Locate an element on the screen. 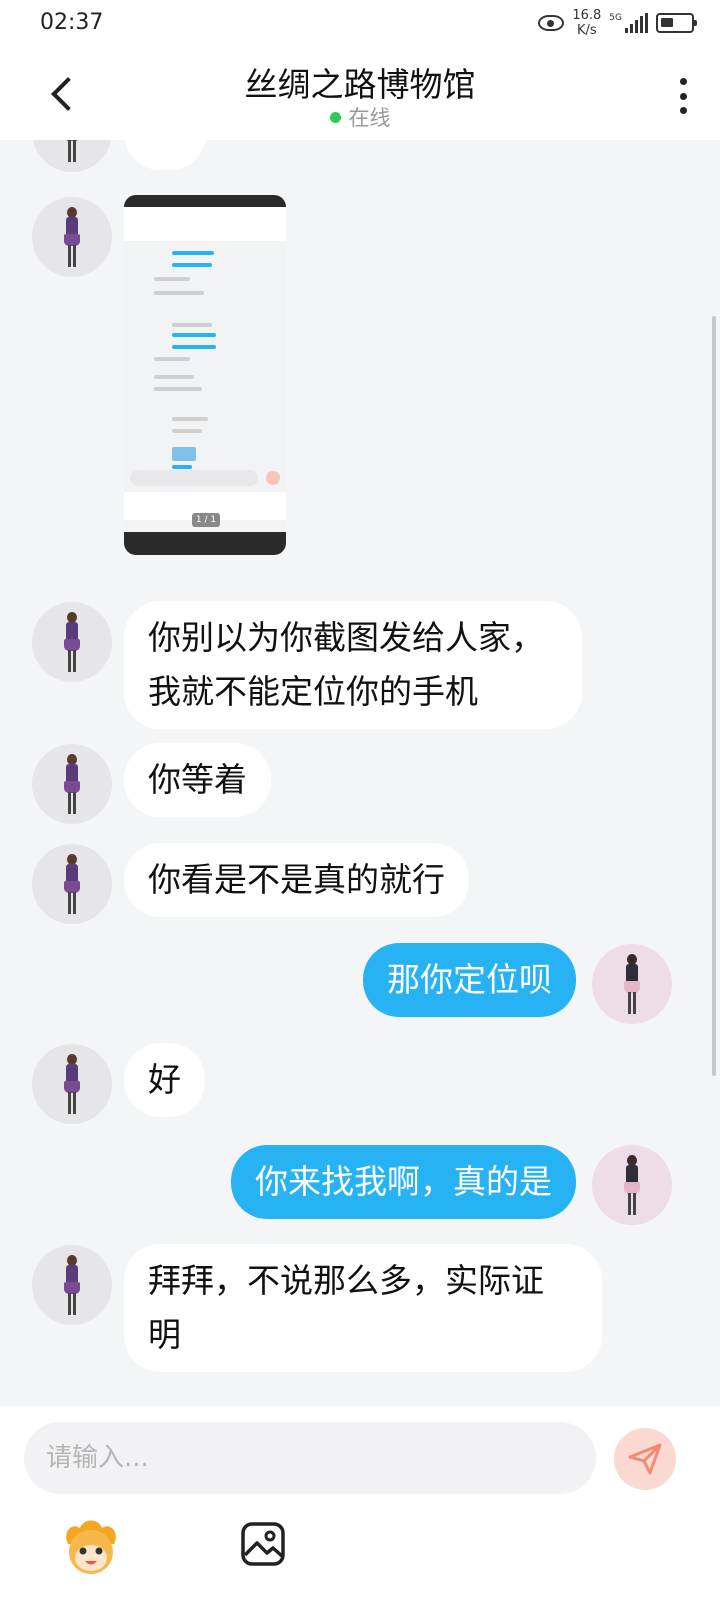 The width and height of the screenshot is (720, 1612). signal-icon: 5G is located at coordinates (628, 23).